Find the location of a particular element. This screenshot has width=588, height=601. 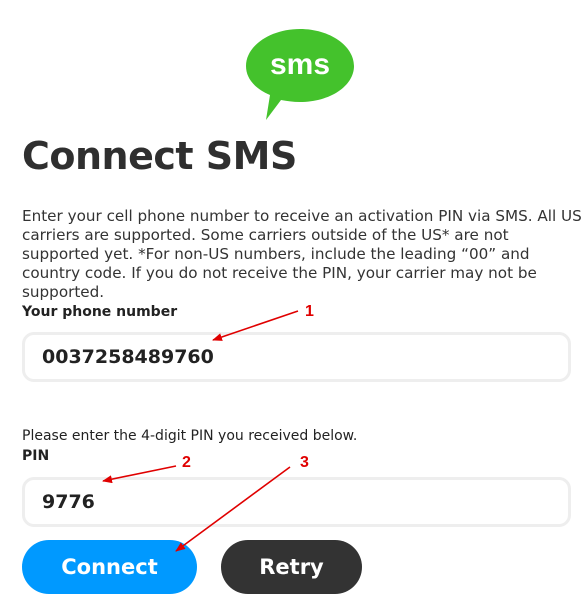

annotation-label-3: 3 is located at coordinates (304, 462).